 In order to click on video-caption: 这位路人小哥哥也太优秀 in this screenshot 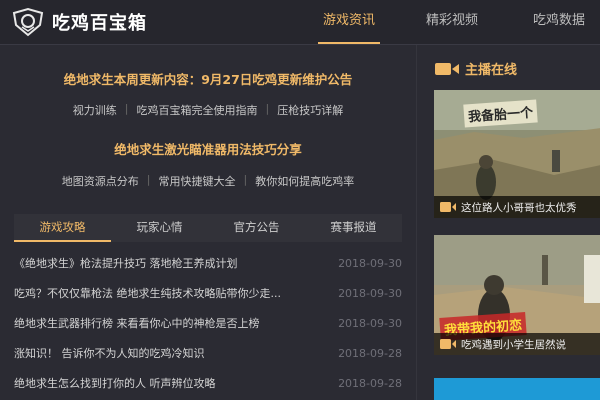, I will do `click(519, 207)`.